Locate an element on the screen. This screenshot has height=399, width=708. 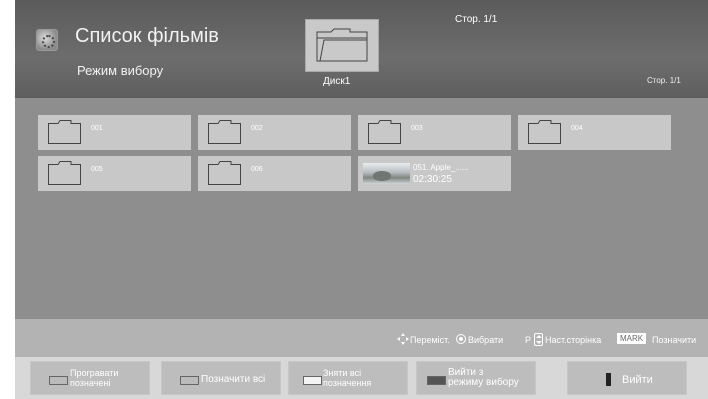
exit-button: Вийти is located at coordinates (627, 378).